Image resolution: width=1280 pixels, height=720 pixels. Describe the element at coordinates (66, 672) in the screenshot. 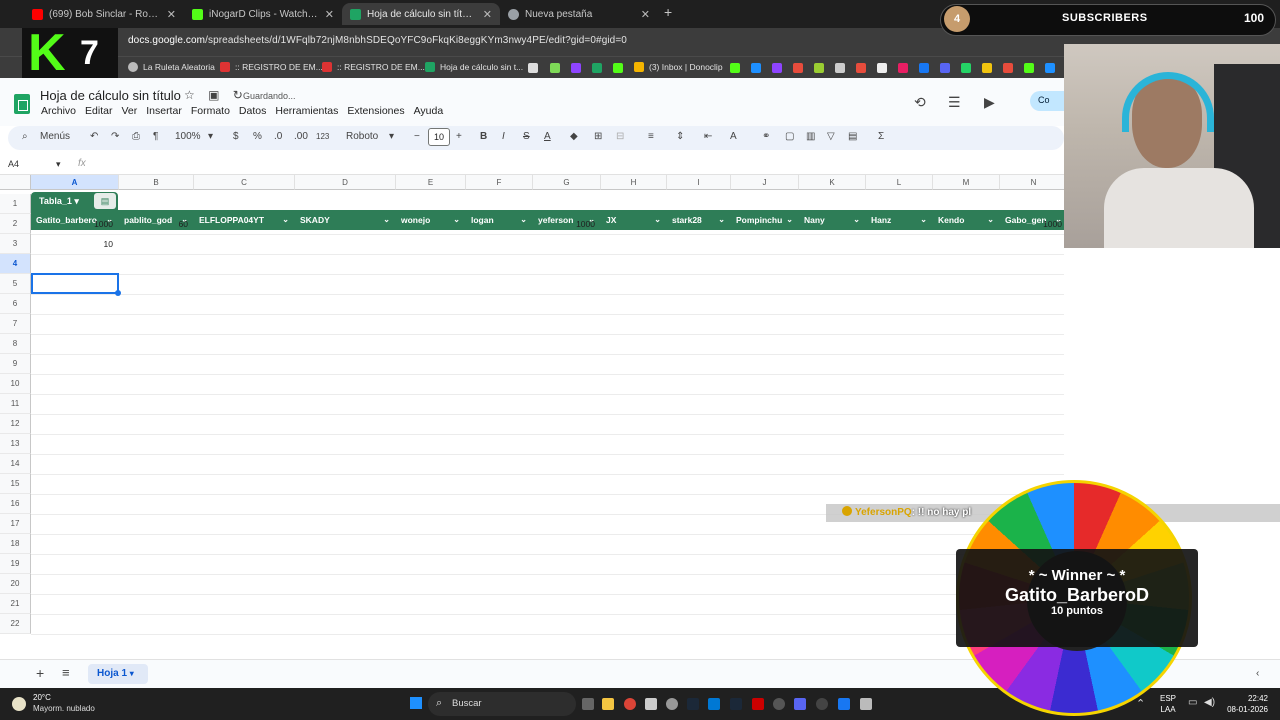

I see `all-sheets-button: ≡` at that location.